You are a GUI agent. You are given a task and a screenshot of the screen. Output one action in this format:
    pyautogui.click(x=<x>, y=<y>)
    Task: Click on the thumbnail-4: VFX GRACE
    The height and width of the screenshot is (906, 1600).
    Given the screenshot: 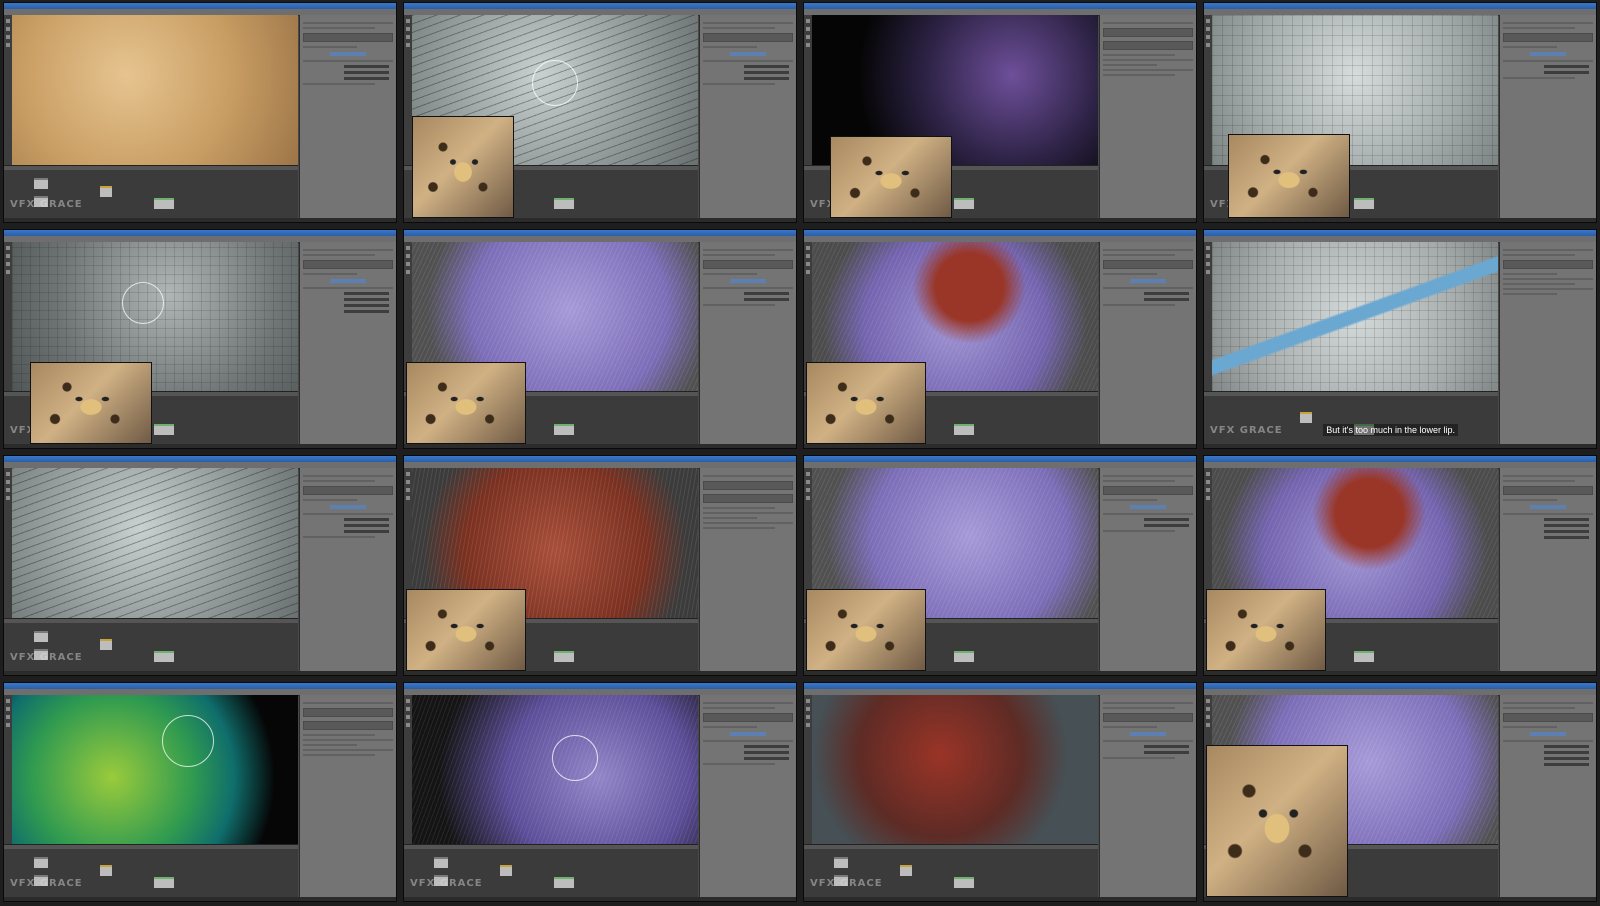 What is the action you would take?
    pyautogui.click(x=1400, y=112)
    